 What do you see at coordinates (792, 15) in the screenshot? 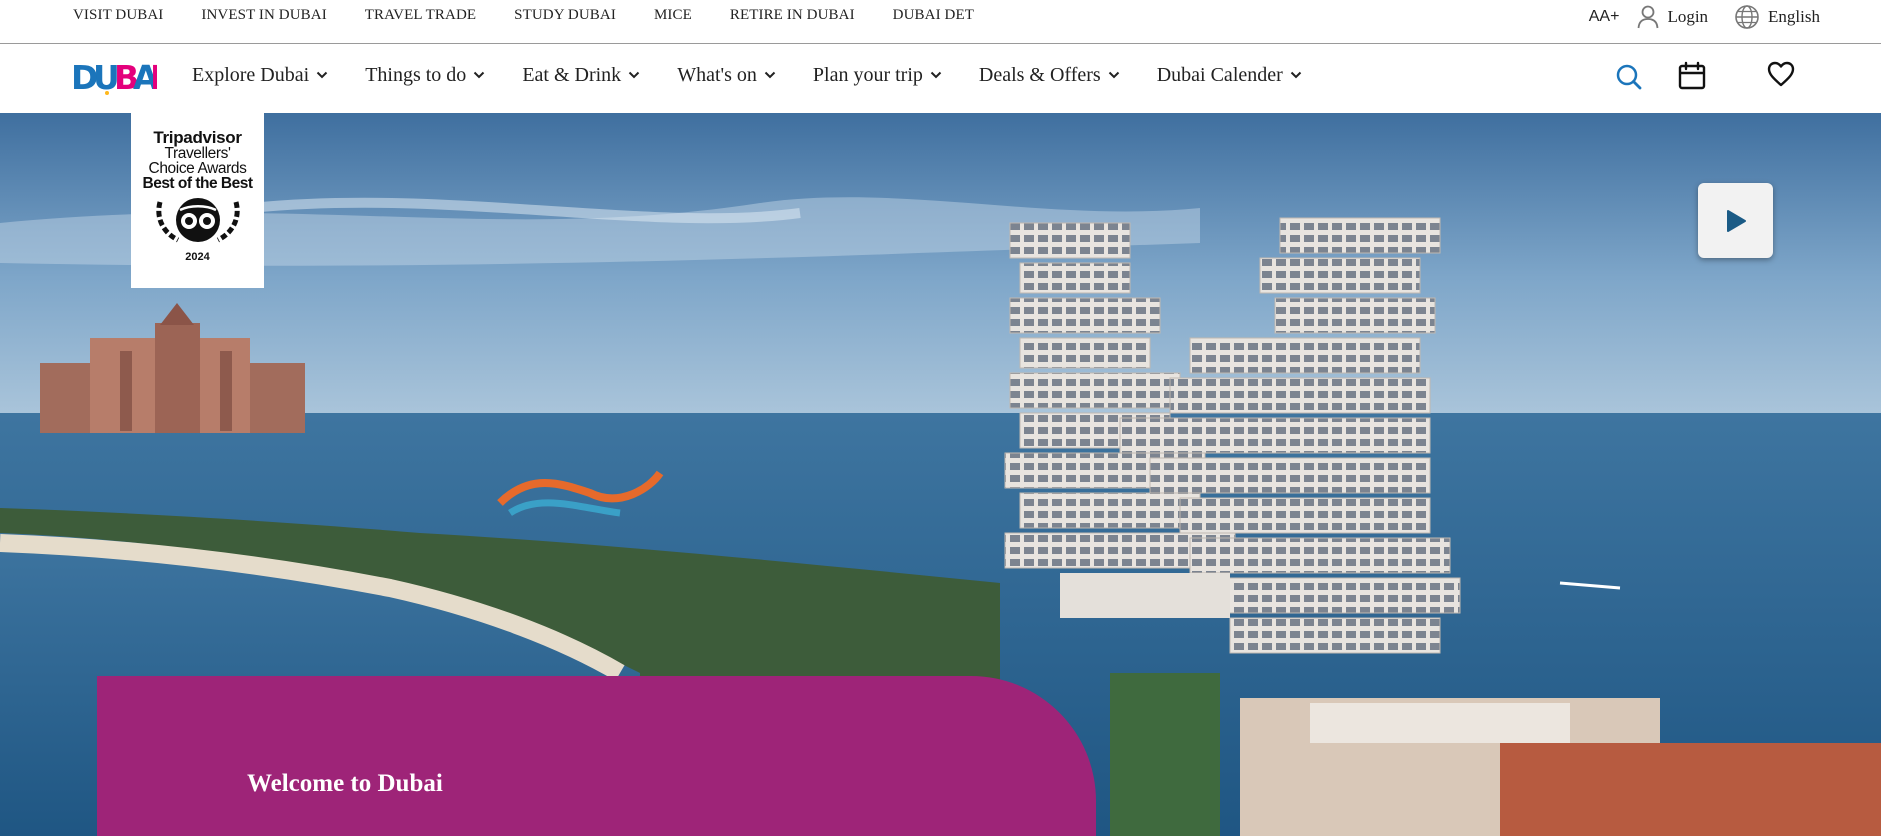
I see `link-retire-in-dubai: RETIRE IN DUBAI` at bounding box center [792, 15].